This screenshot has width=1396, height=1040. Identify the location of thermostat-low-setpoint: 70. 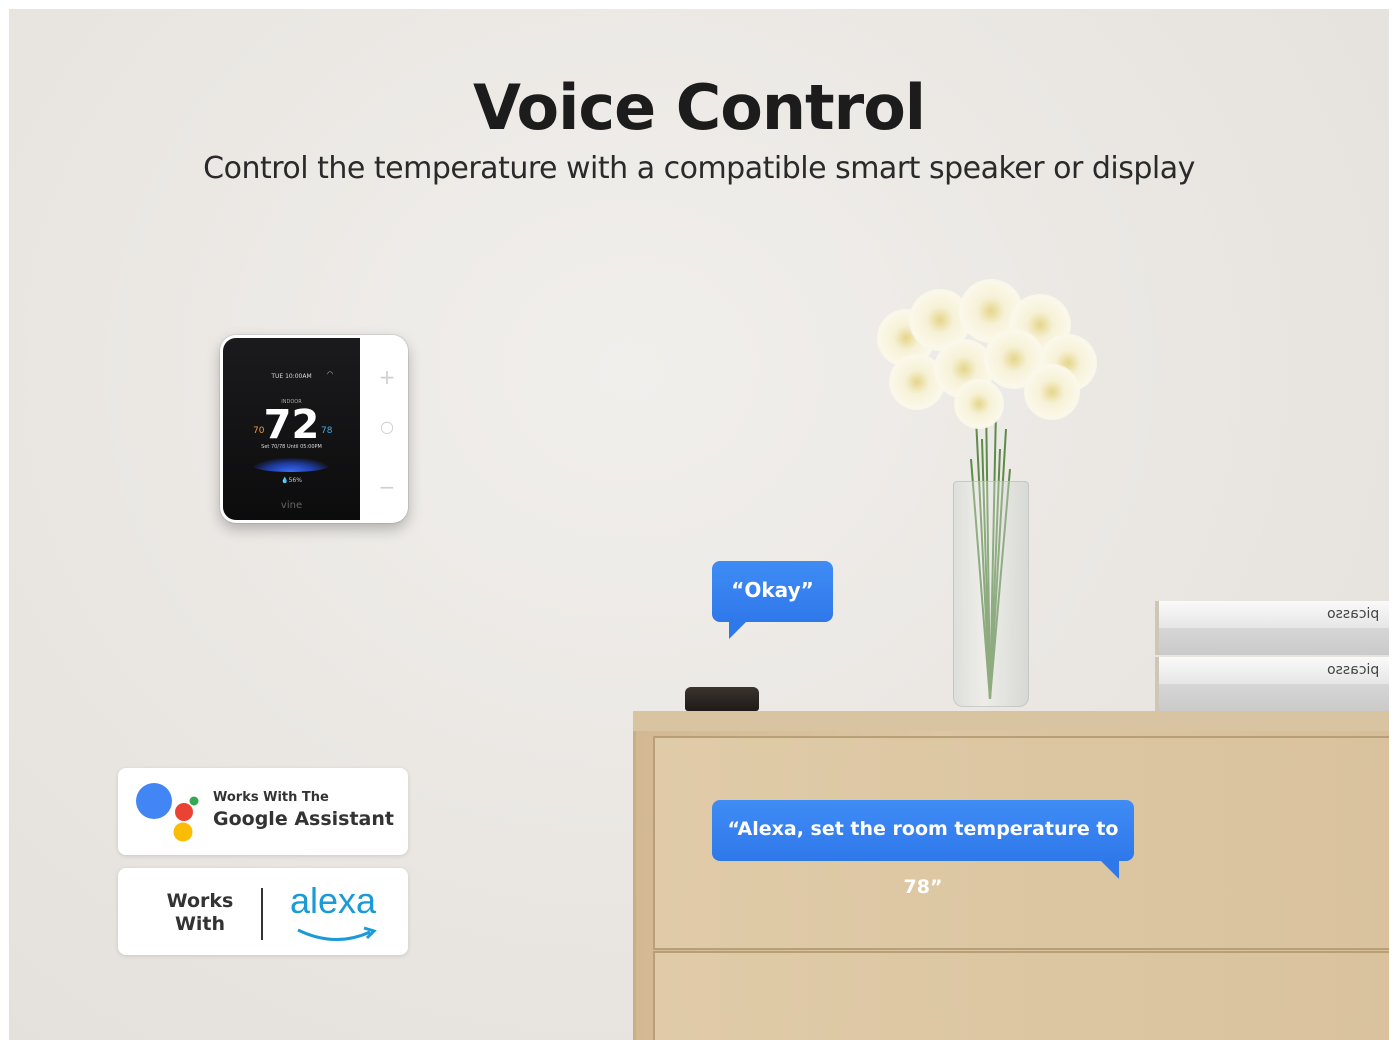
(259, 431).